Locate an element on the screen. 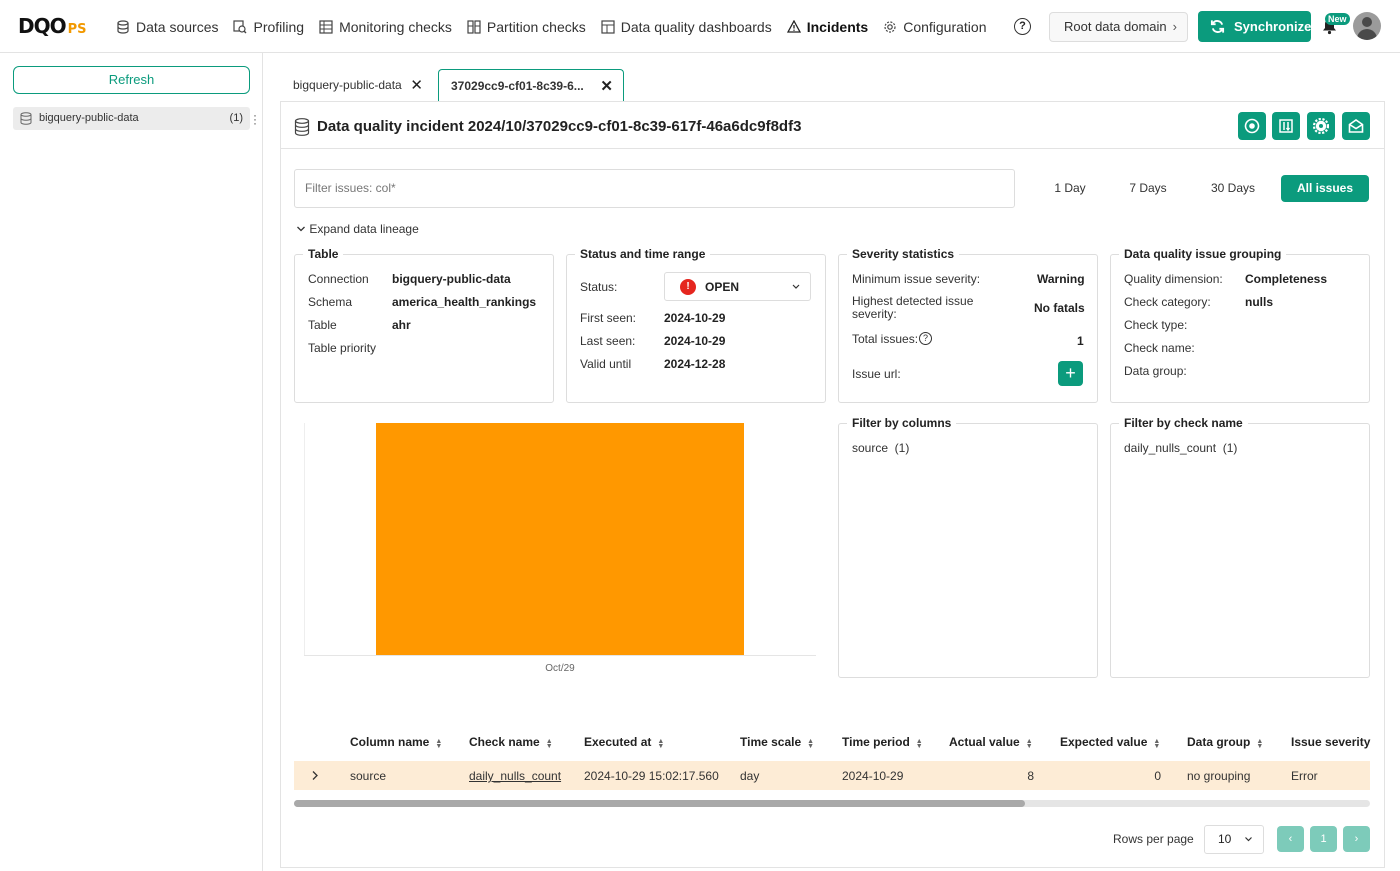  schema-label: Schema is located at coordinates (330, 302).